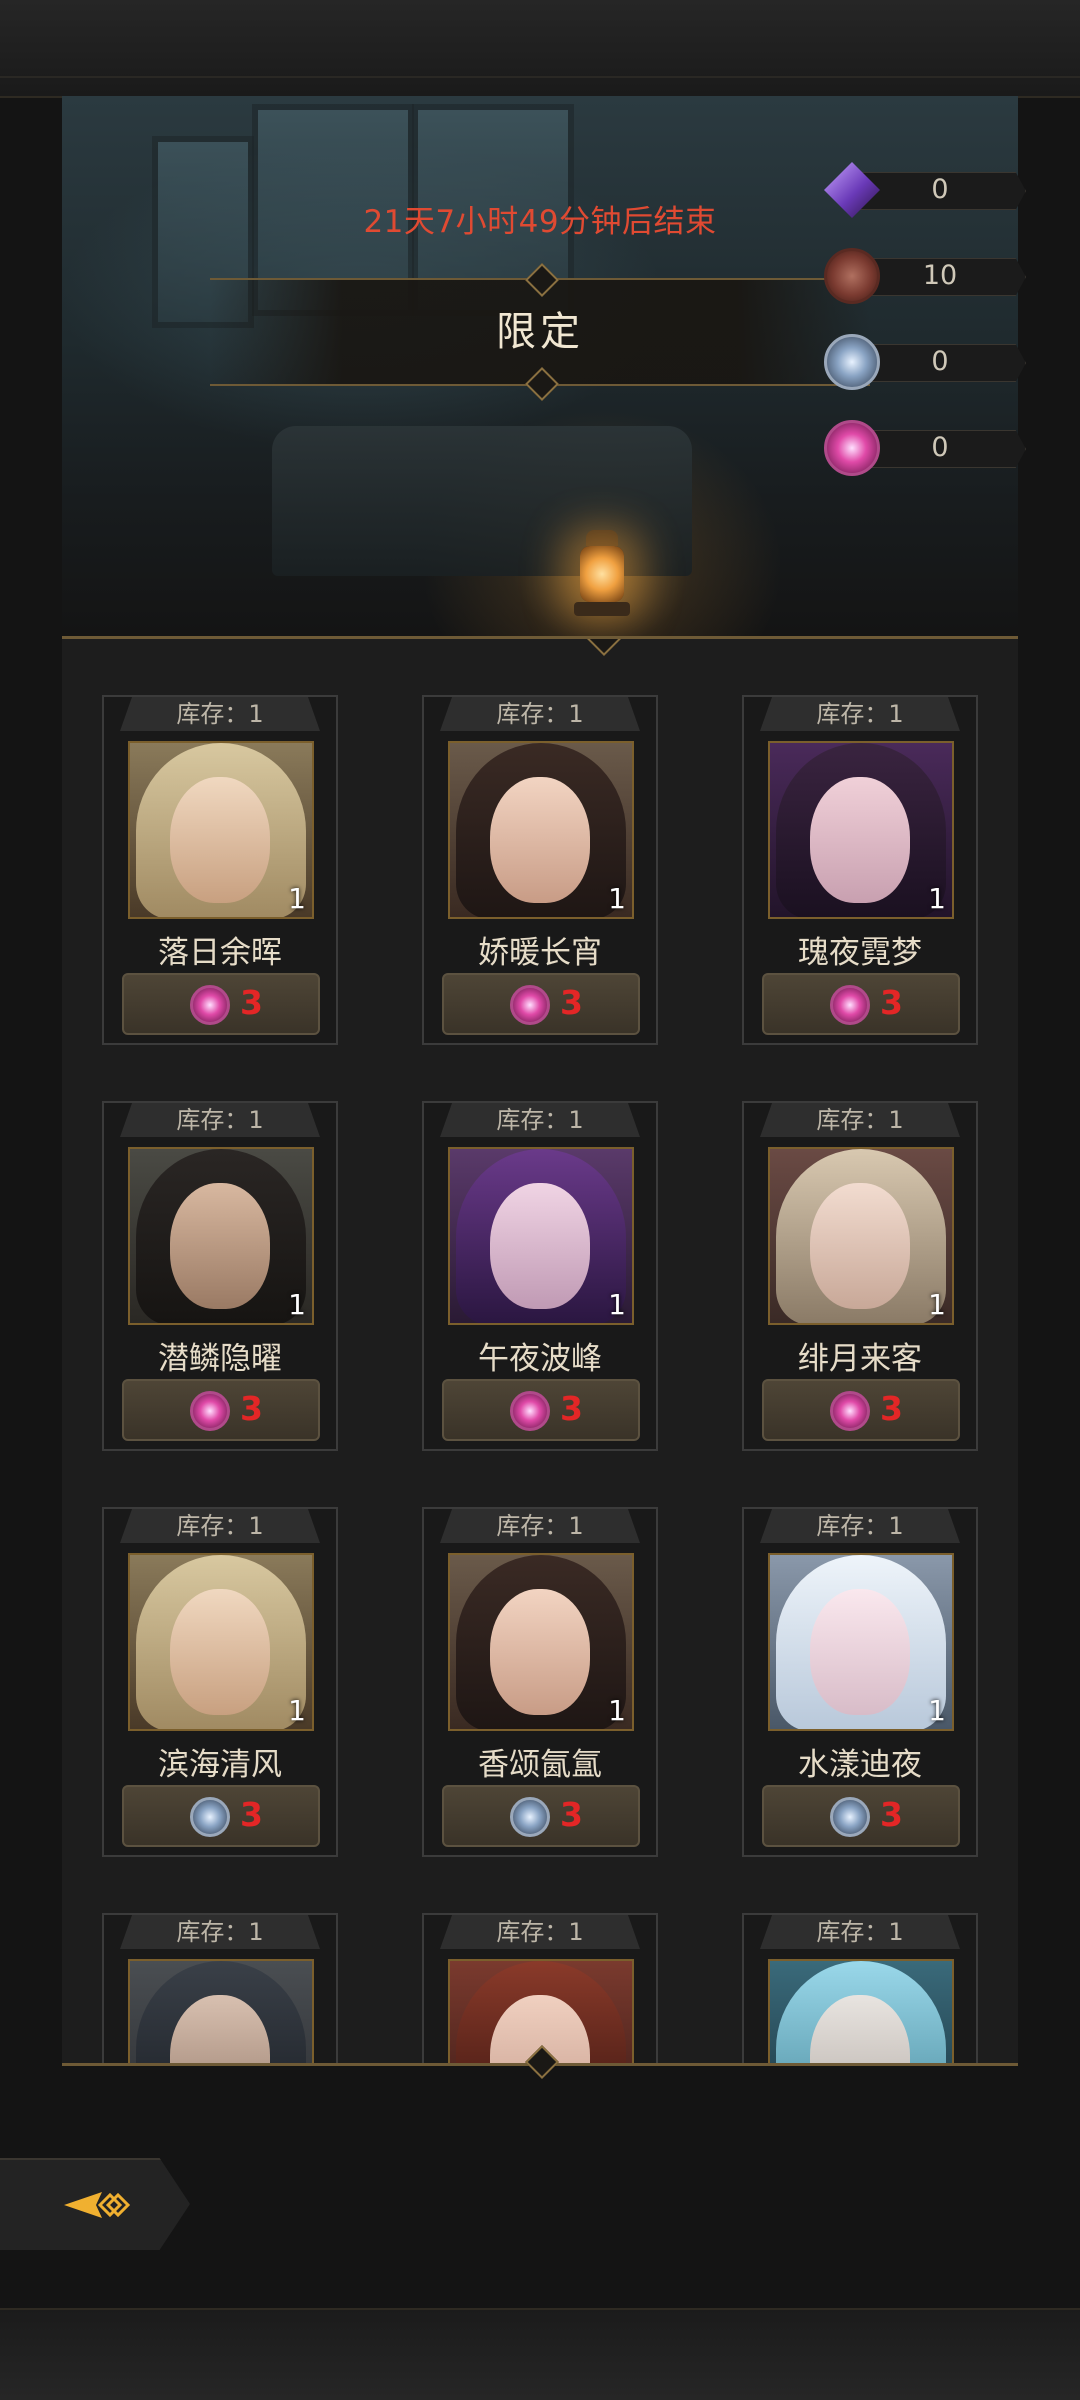  Describe the element at coordinates (925, 190) in the screenshot. I see `currency-purple-crystal: 0` at that location.